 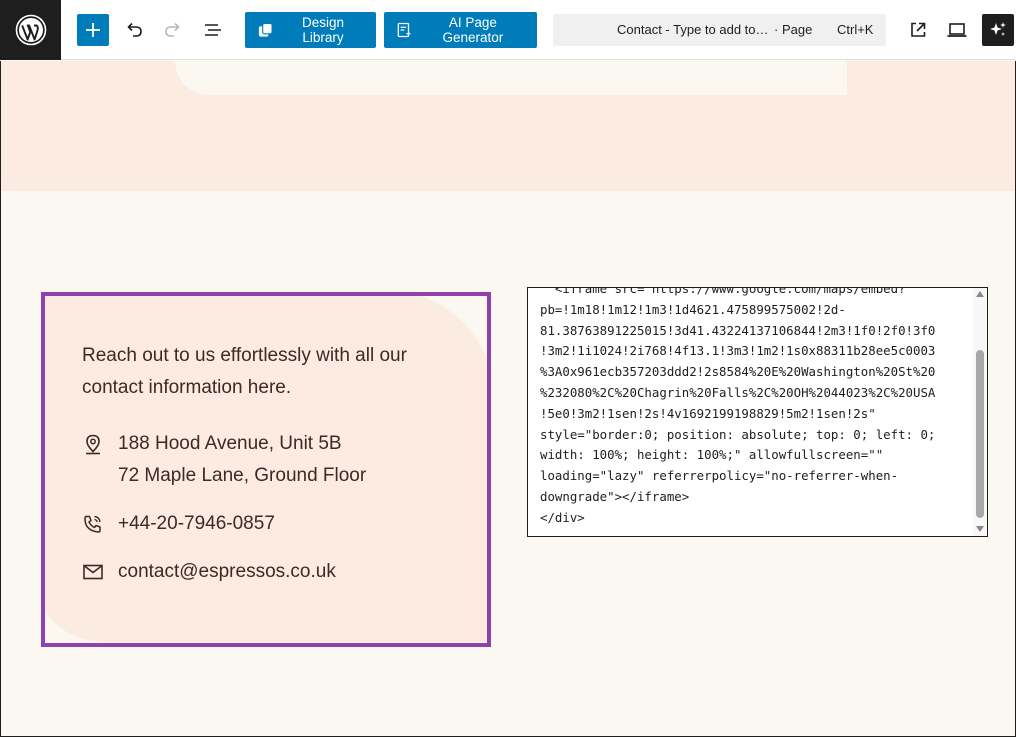 I want to click on email-address: contact@espressos.co.uk, so click(x=227, y=572).